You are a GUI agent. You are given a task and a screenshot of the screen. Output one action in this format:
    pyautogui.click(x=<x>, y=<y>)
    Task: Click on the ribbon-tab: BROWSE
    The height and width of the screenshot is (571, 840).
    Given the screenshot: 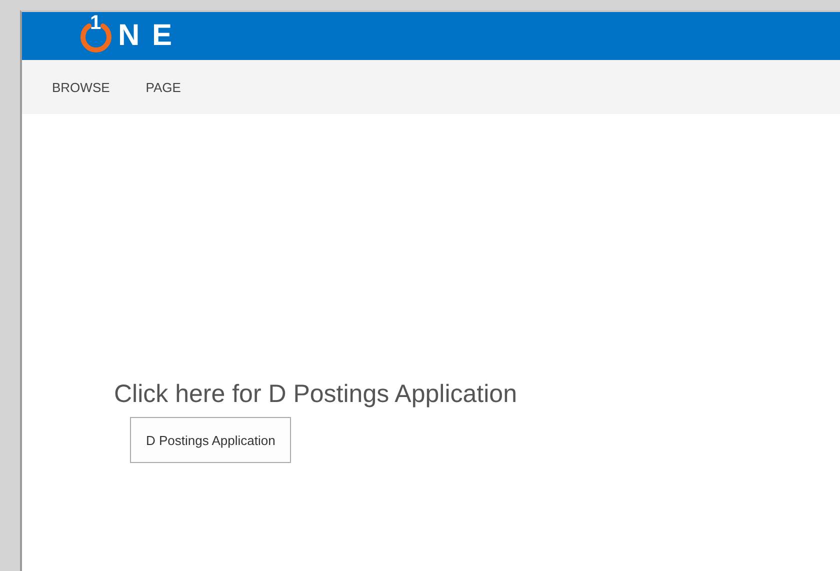 What is the action you would take?
    pyautogui.click(x=81, y=87)
    